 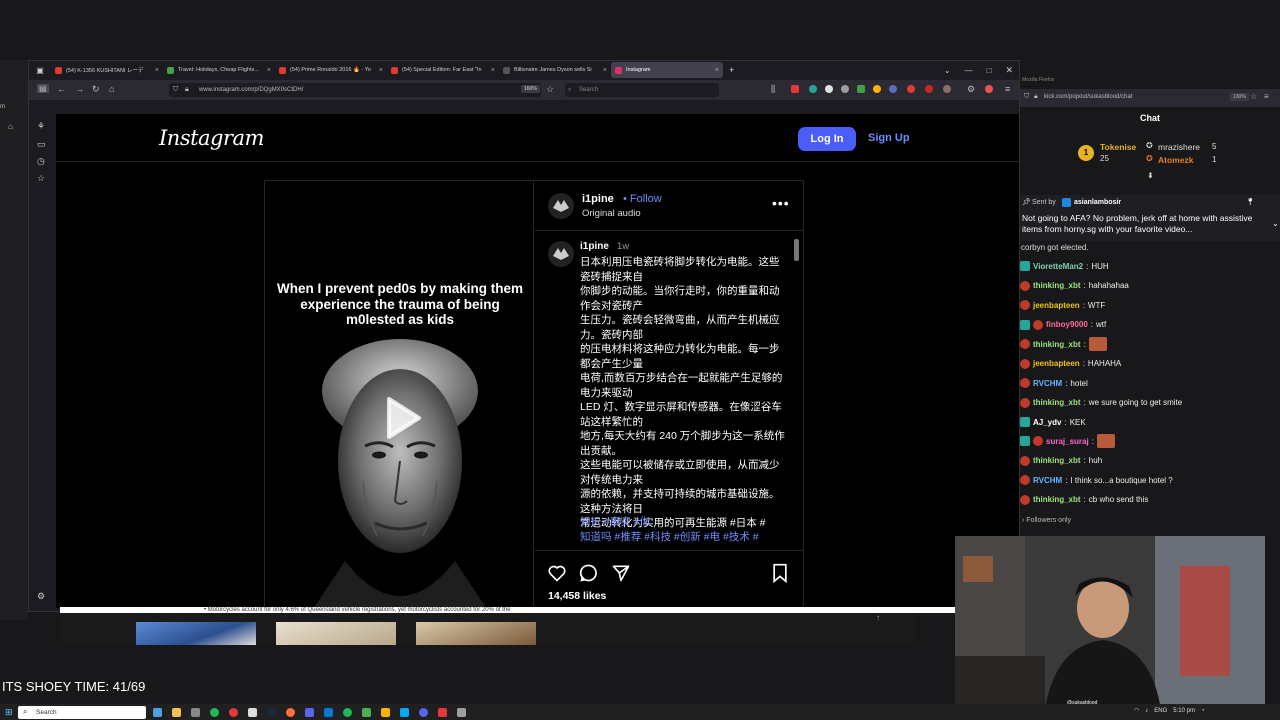 What do you see at coordinates (555, 70) in the screenshot?
I see `tab-4: Billionaire James Dyson sells Si ×` at bounding box center [555, 70].